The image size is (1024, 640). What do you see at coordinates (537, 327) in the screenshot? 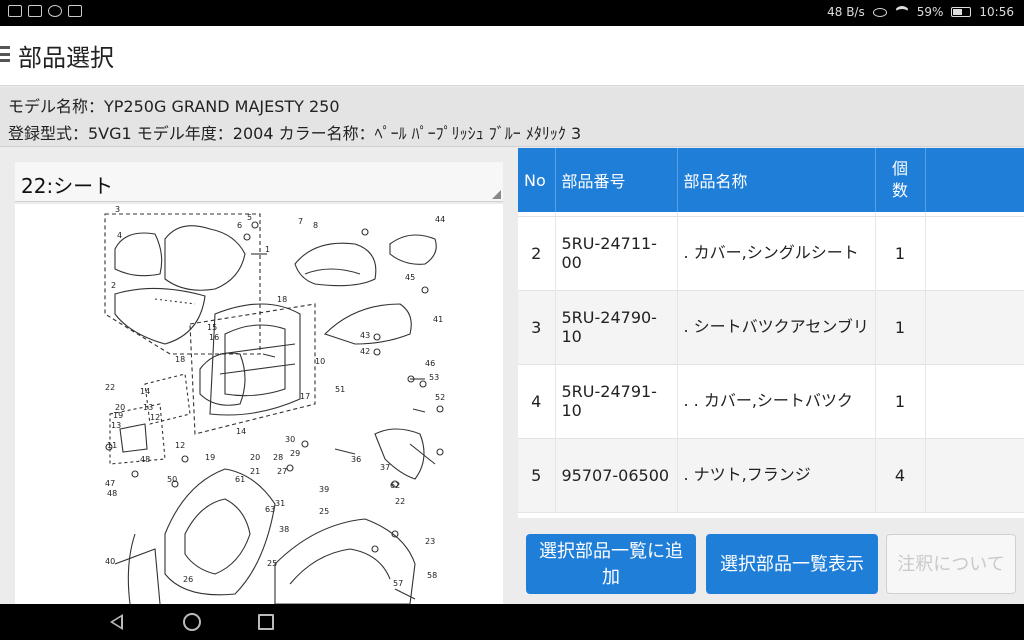
I see `row-no: 3` at bounding box center [537, 327].